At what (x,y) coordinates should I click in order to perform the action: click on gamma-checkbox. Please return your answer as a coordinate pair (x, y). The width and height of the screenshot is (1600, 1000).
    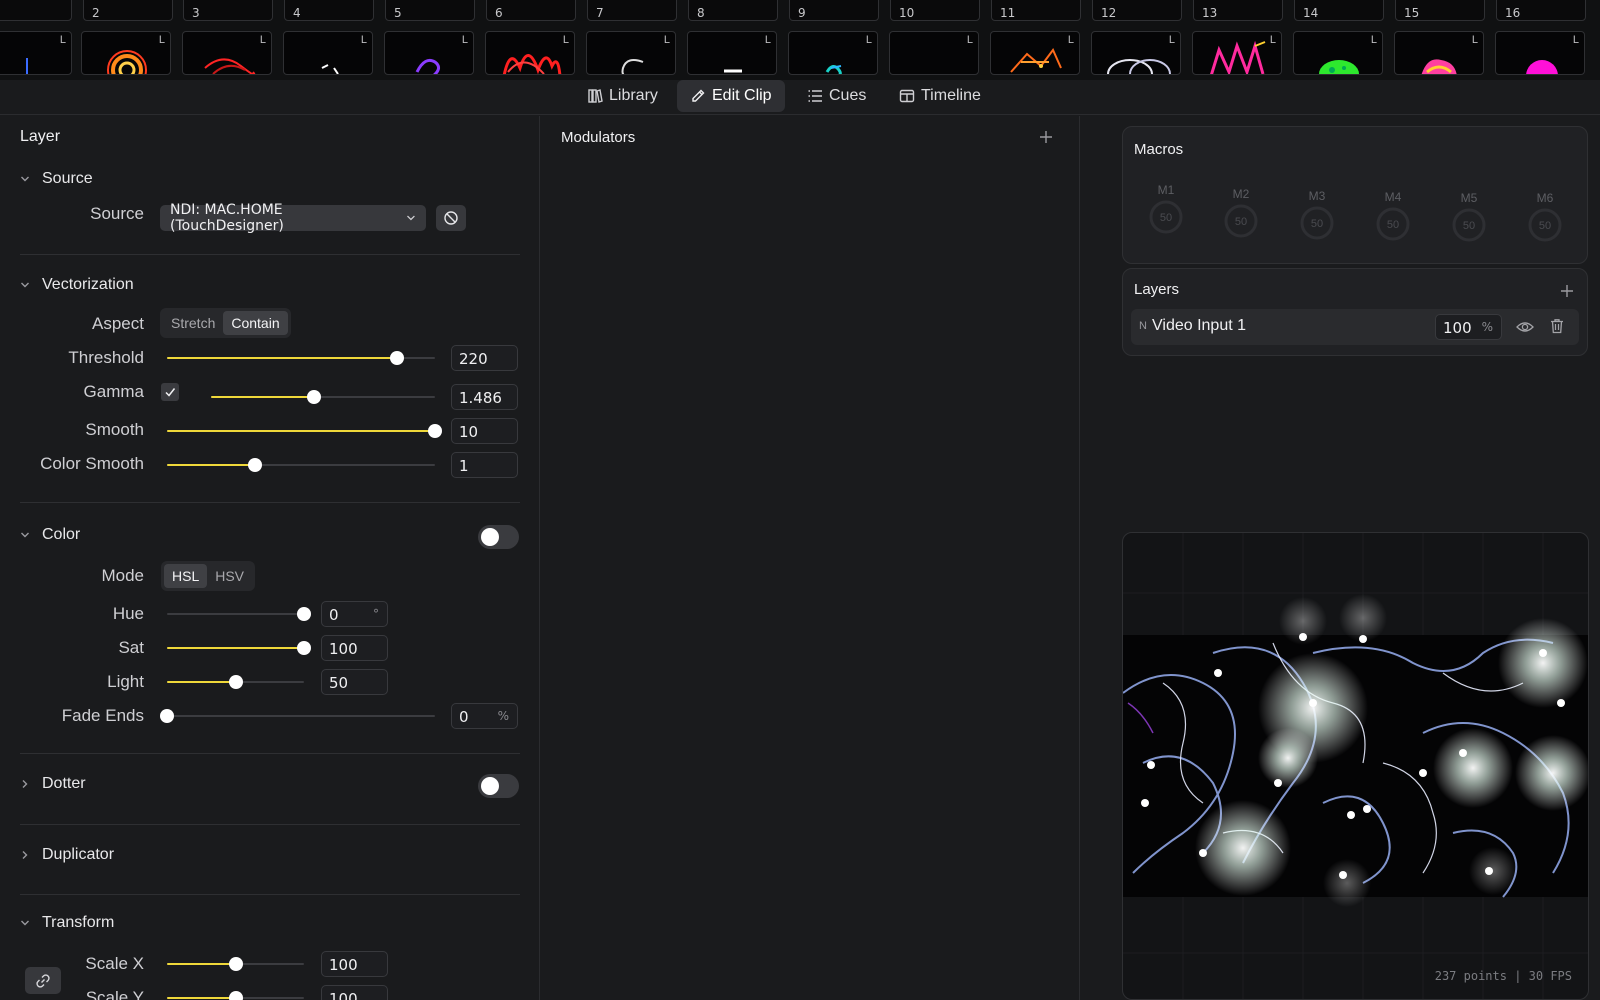
    Looking at the image, I should click on (170, 392).